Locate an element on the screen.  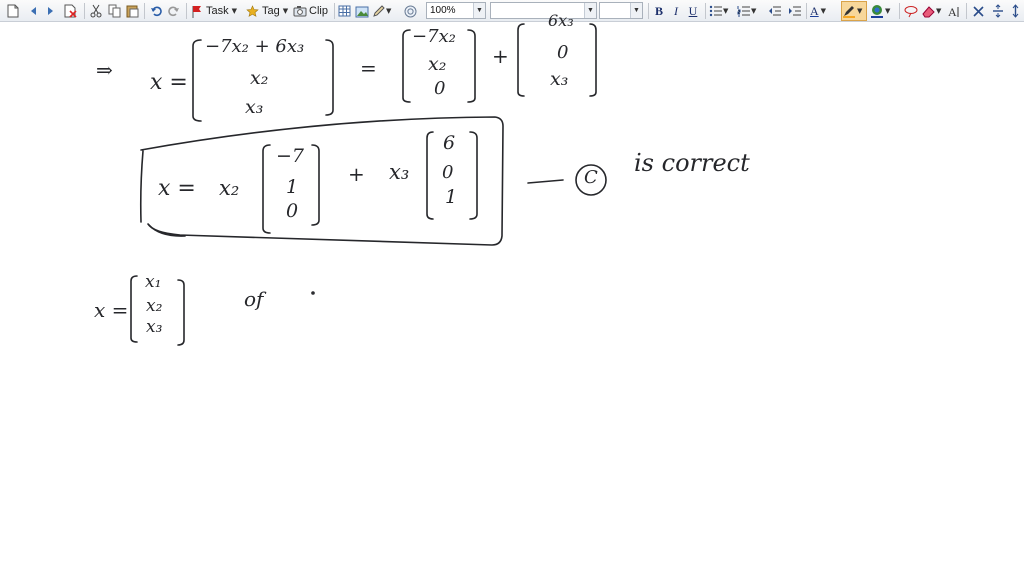
font-color-button: A ▼ is located at coordinates (823, 11).